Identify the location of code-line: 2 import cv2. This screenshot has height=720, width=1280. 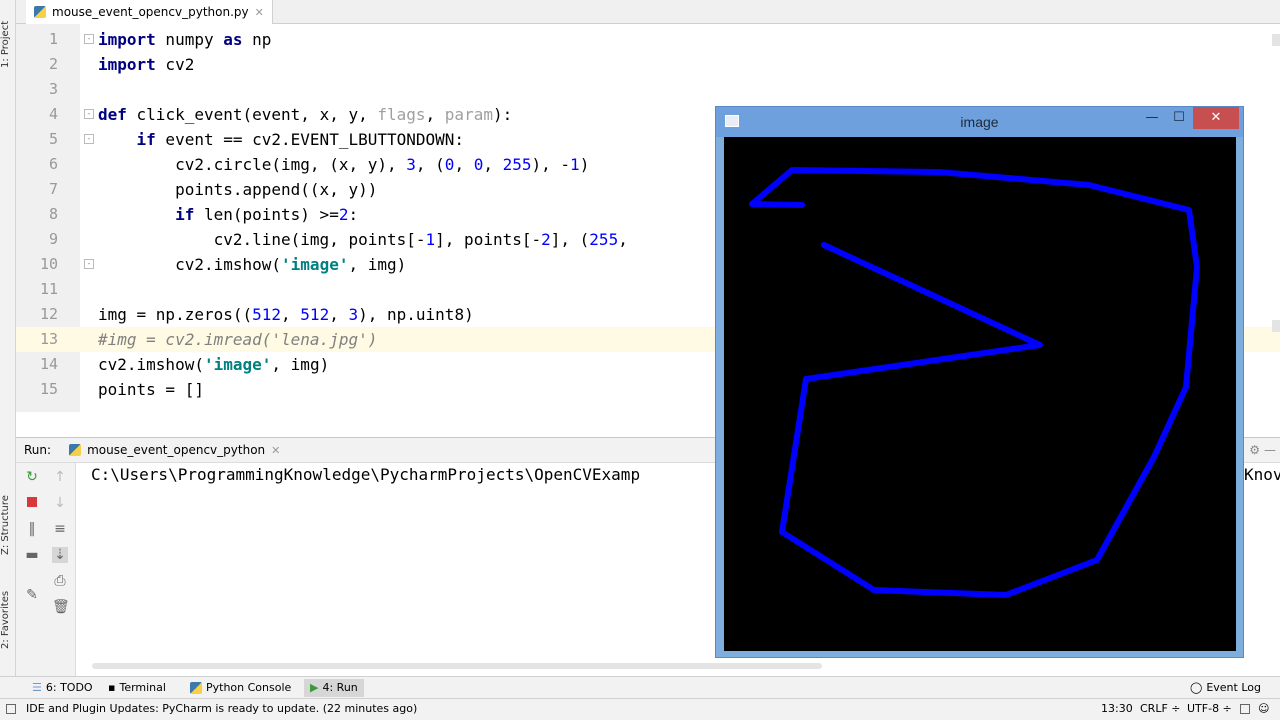
(648, 64).